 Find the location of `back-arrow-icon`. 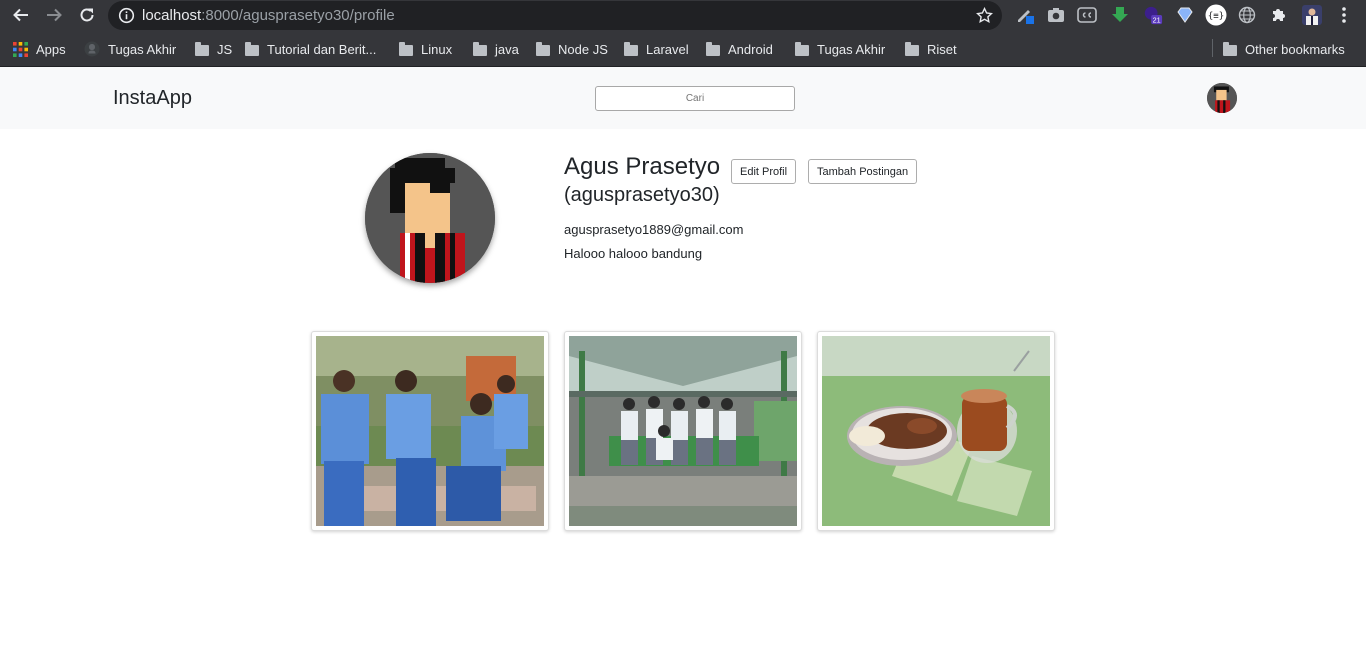

back-arrow-icon is located at coordinates (20, 15).